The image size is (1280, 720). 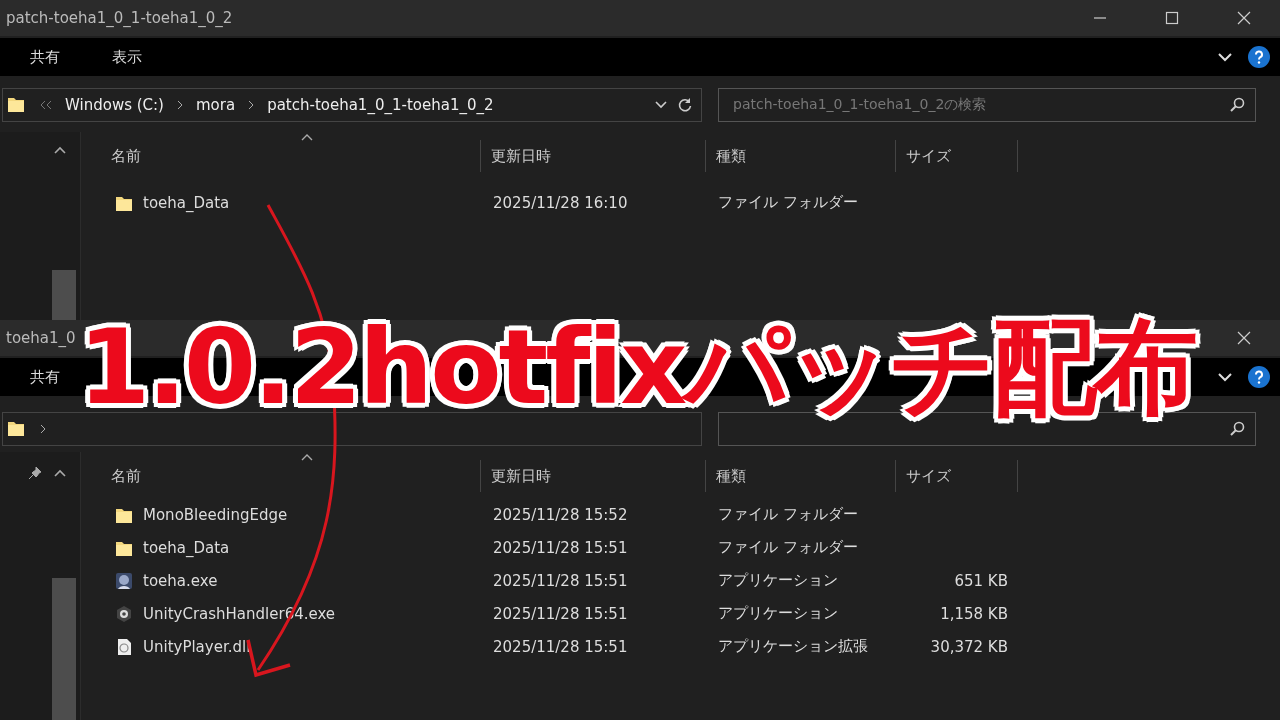 I want to click on window-title: patch-toeha1_0_1-toeha1_0_2, so click(x=119, y=18).